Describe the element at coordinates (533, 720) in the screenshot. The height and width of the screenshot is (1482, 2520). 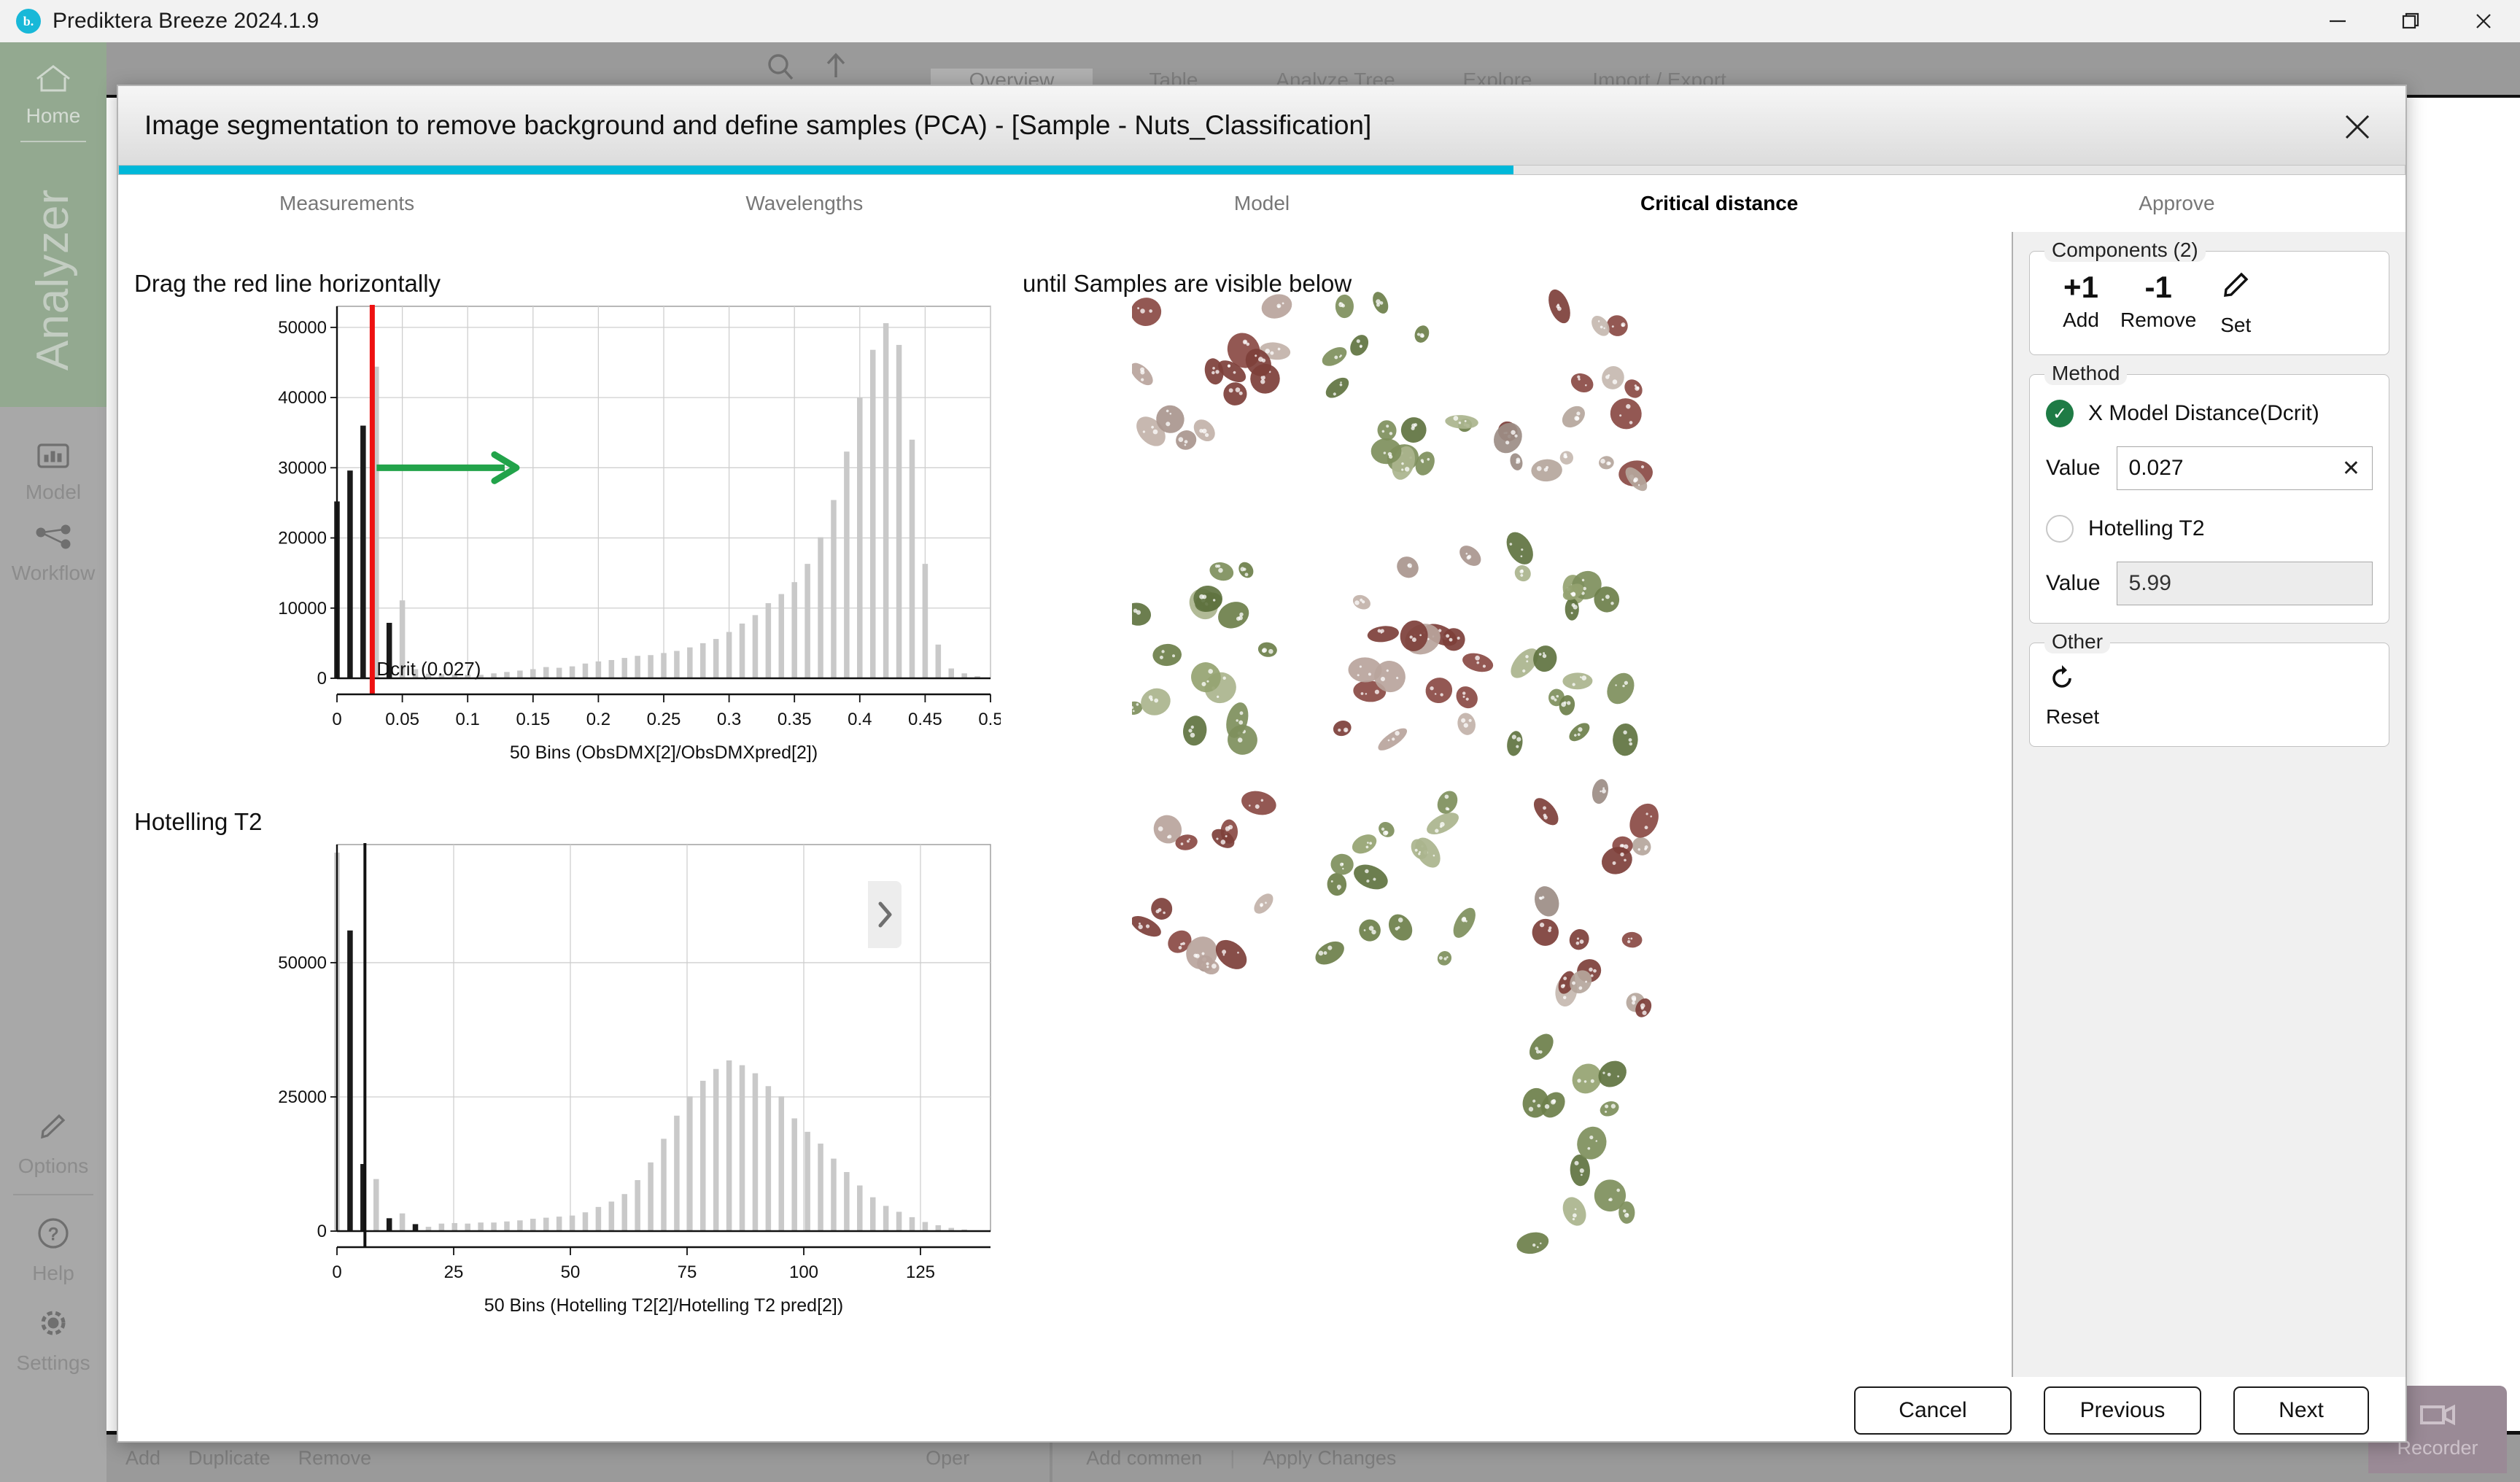
I see `svg-text: 0.15` at that location.